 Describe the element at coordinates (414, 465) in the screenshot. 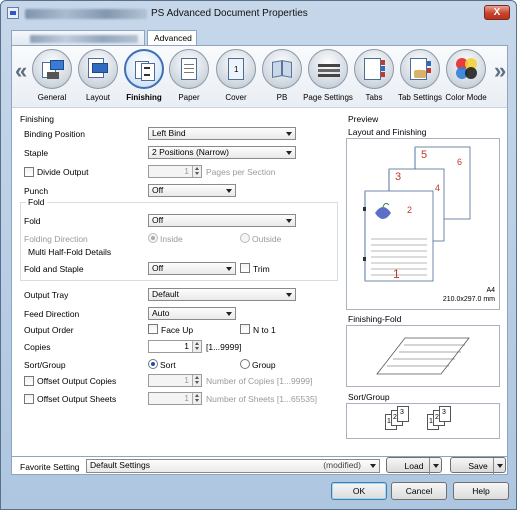

I see `load-button: Load` at that location.